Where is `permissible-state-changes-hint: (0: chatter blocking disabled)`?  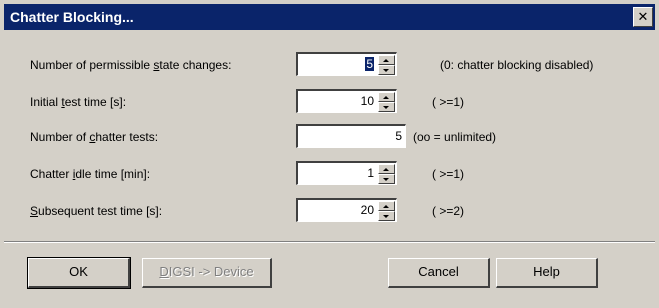
permissible-state-changes-hint: (0: chatter blocking disabled) is located at coordinates (517, 65).